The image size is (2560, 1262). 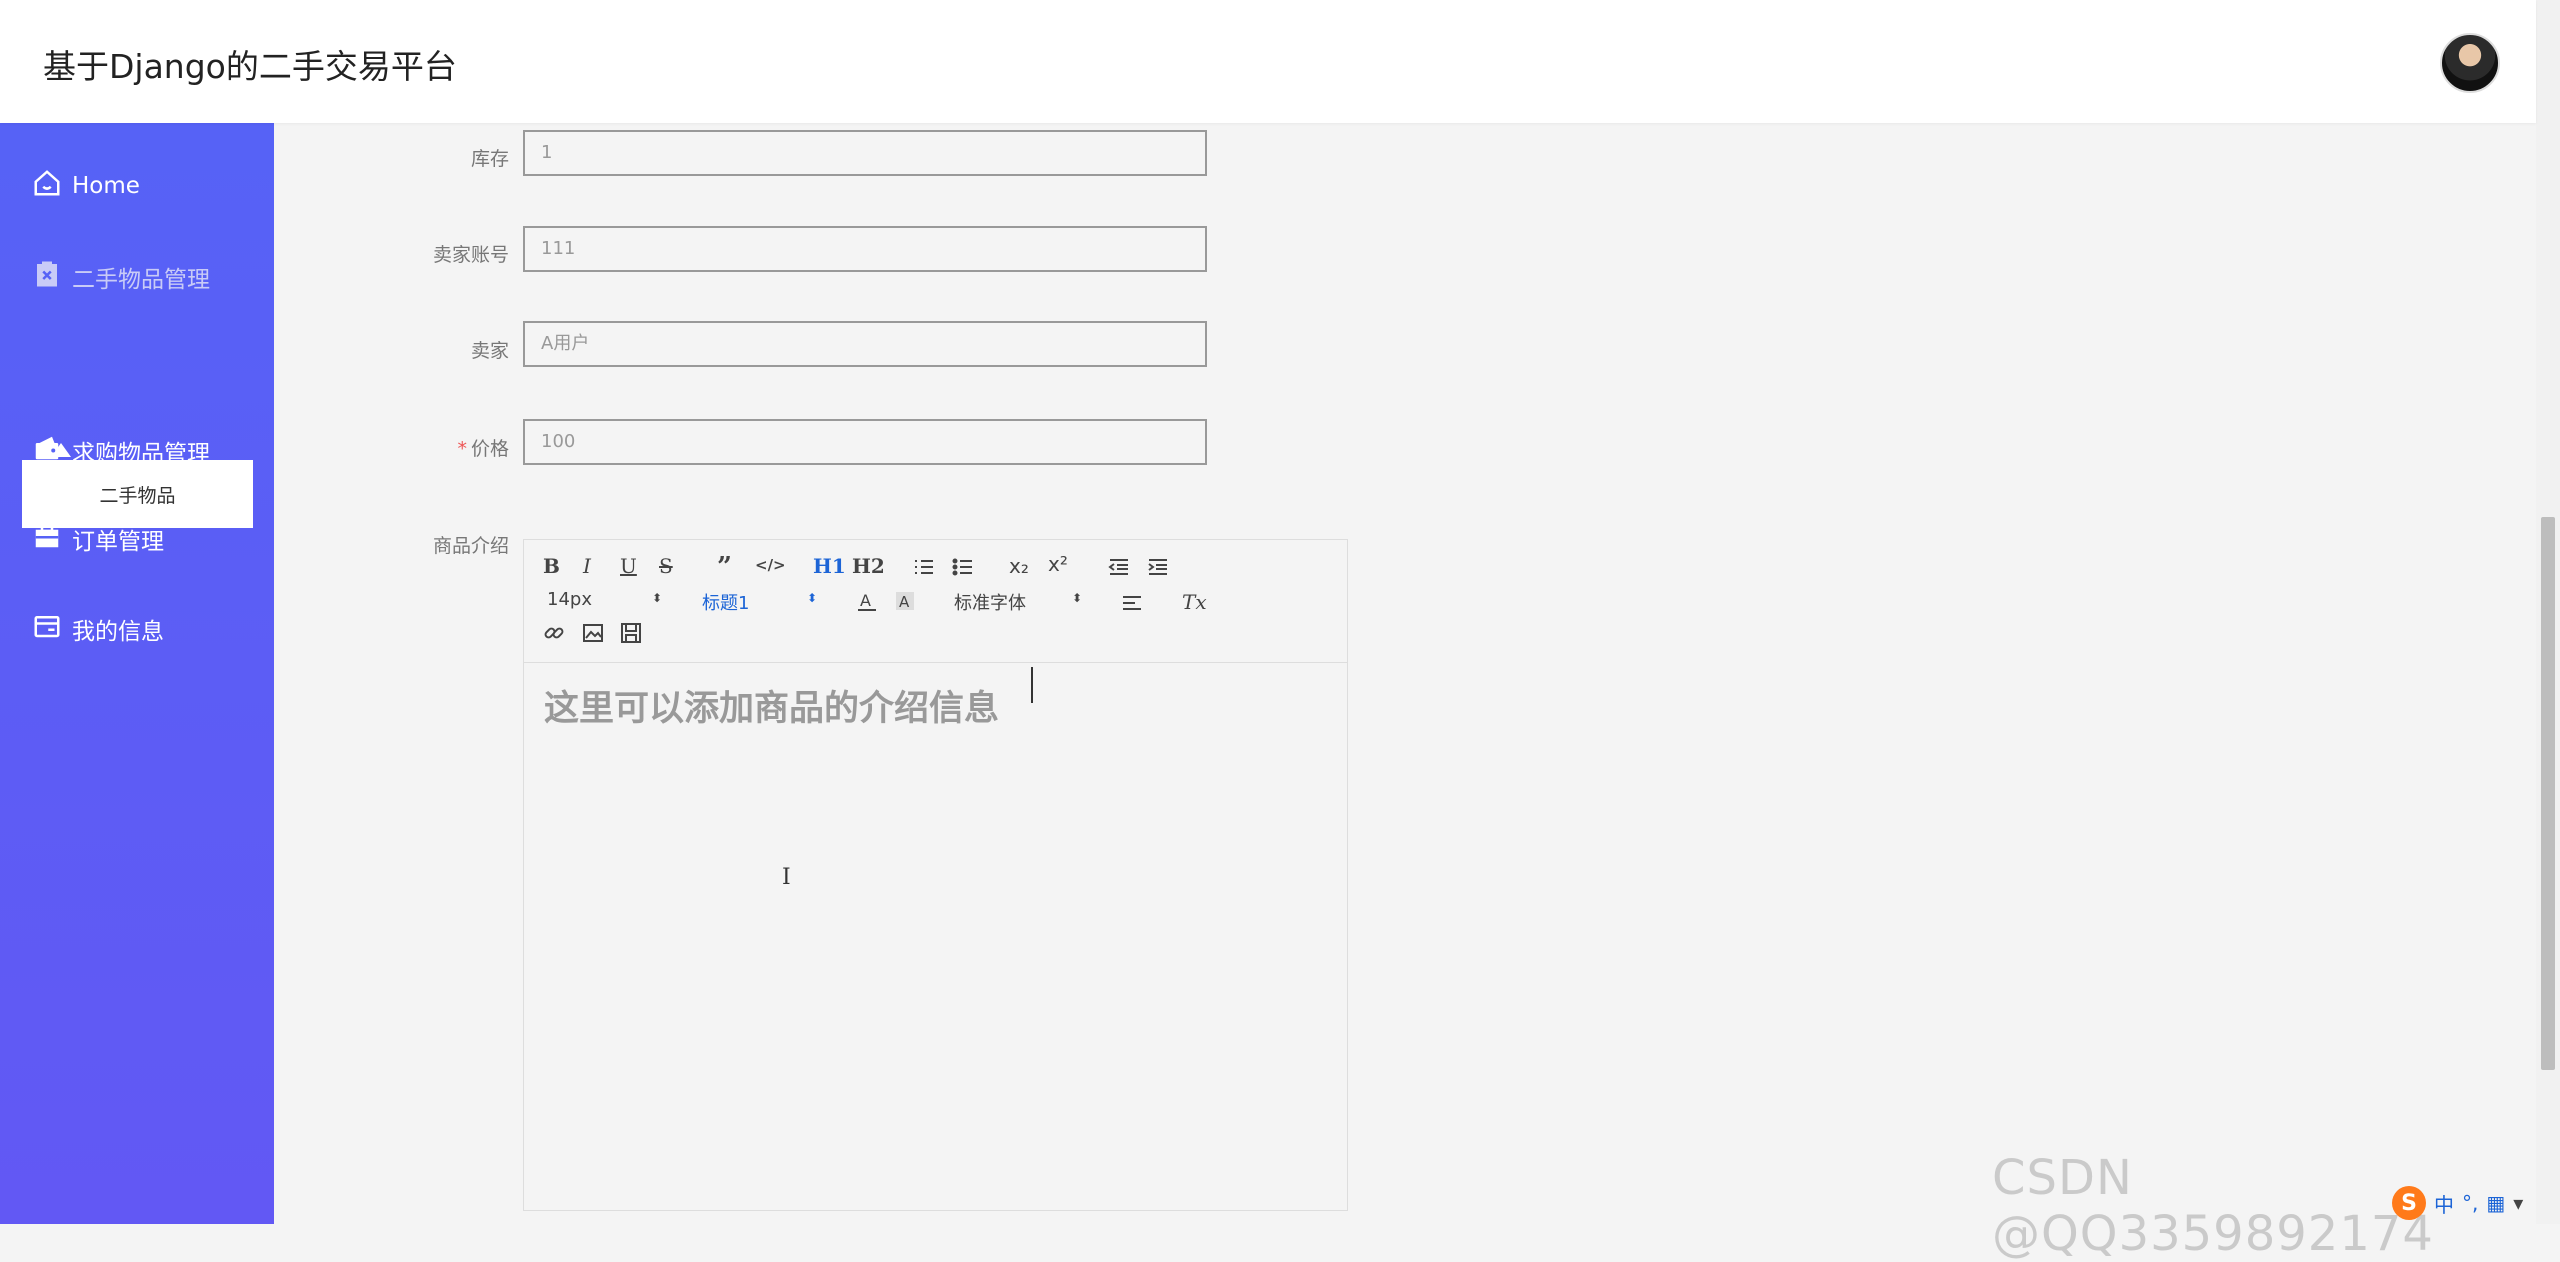 I want to click on sidebar-item-profile: 我的信息, so click(x=98, y=629).